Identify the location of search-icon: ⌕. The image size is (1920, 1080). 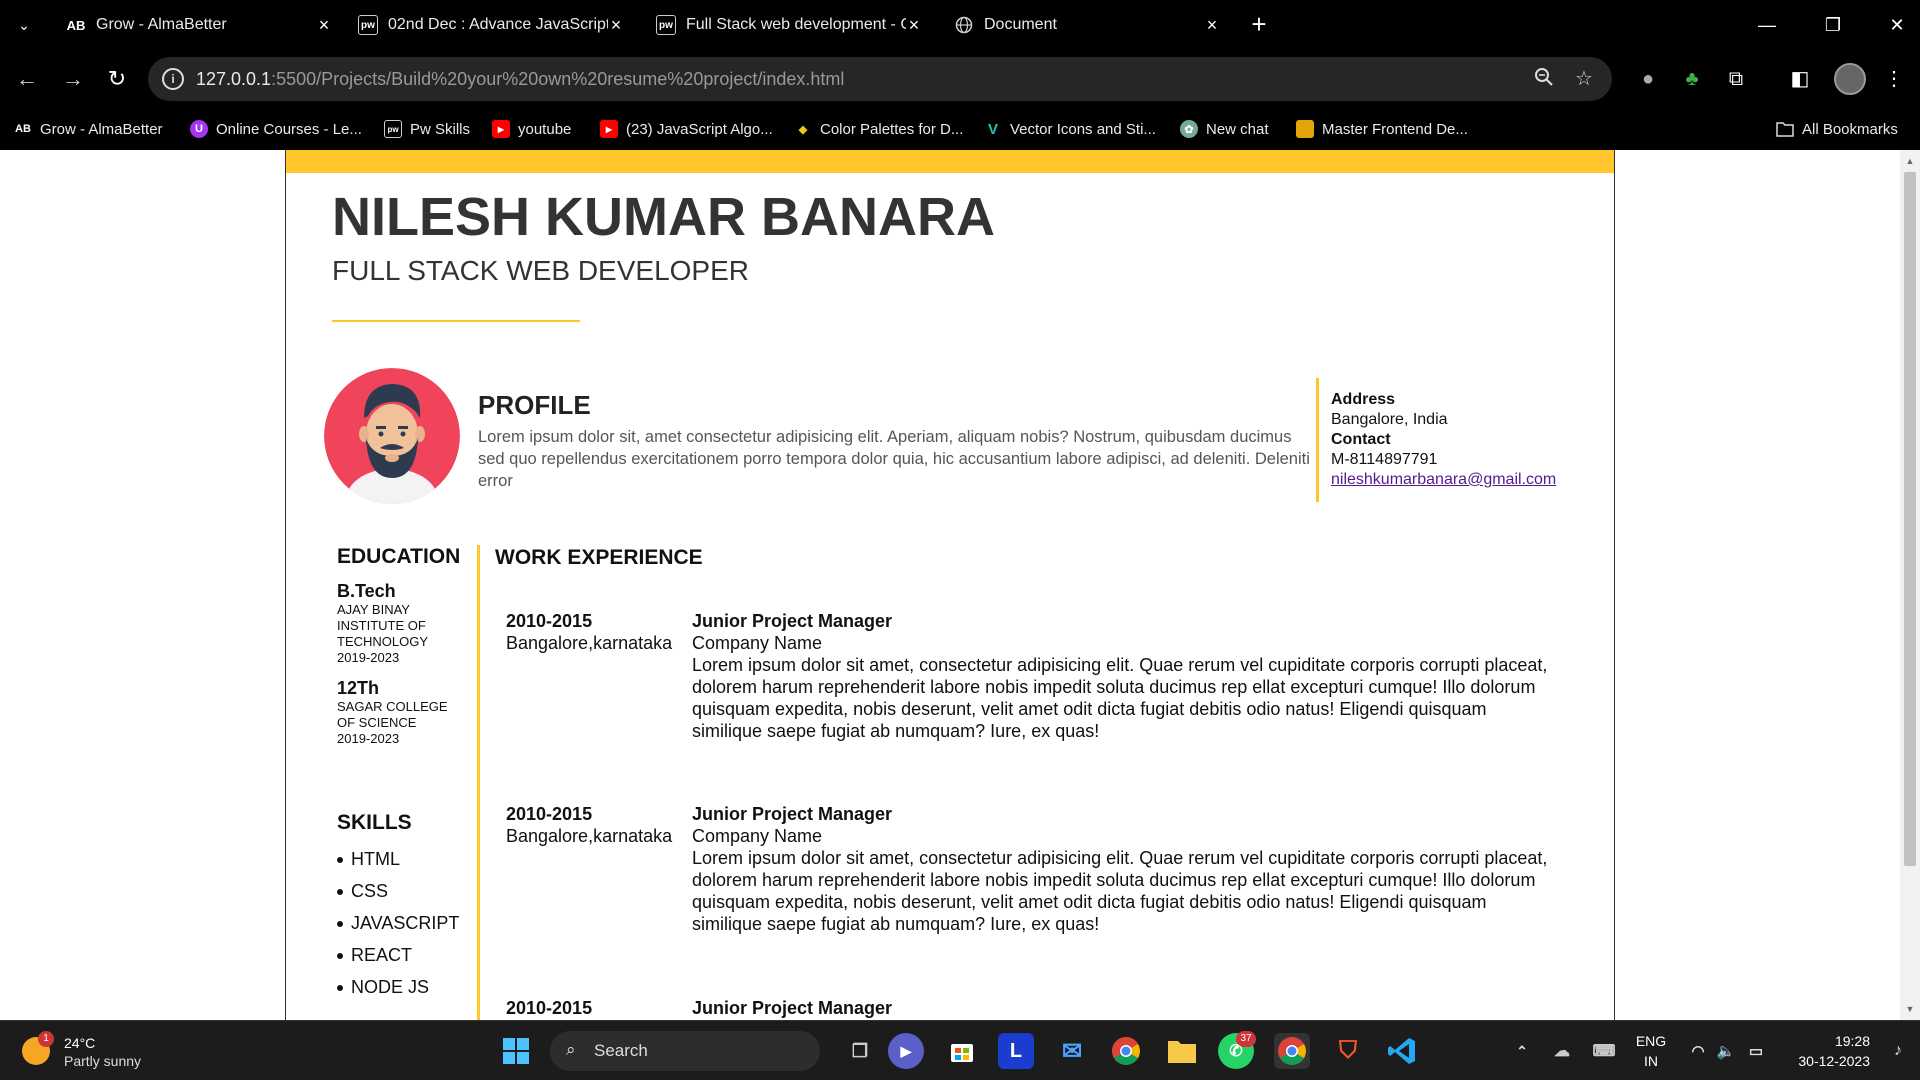
(571, 1049).